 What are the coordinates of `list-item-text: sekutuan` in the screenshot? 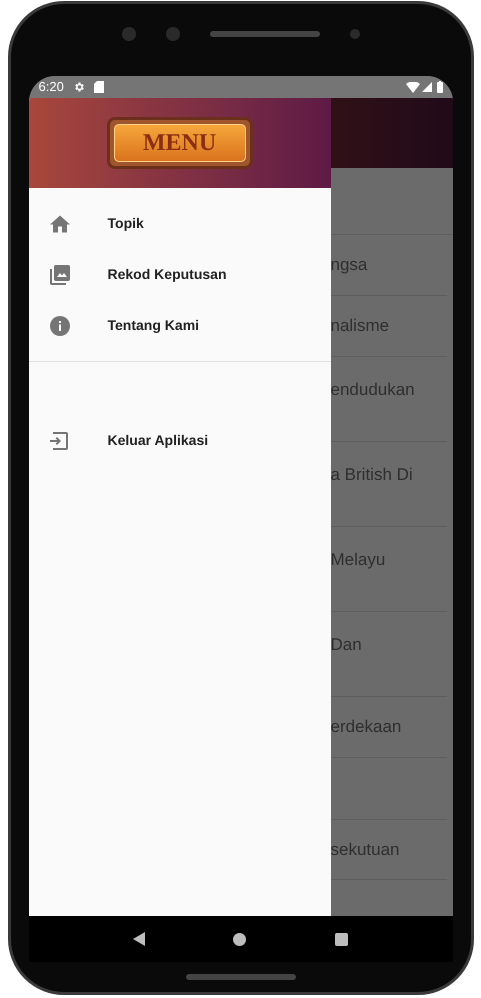 It's located at (365, 849).